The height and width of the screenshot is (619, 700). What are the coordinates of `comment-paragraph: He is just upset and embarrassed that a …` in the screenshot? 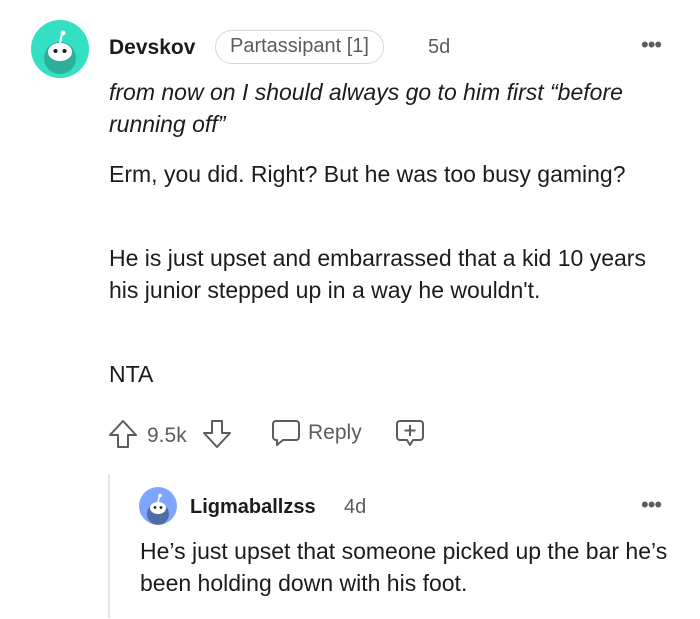 It's located at (377, 274).